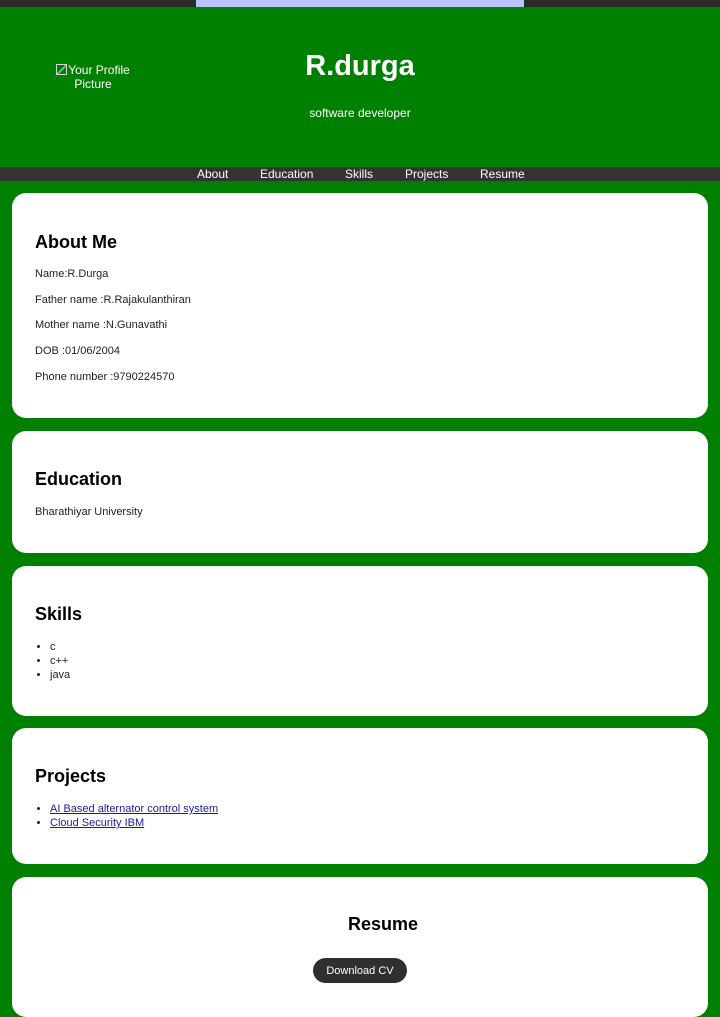 The height and width of the screenshot is (1017, 720). What do you see at coordinates (360, 970) in the screenshot?
I see `download-cv-button: Download CV` at bounding box center [360, 970].